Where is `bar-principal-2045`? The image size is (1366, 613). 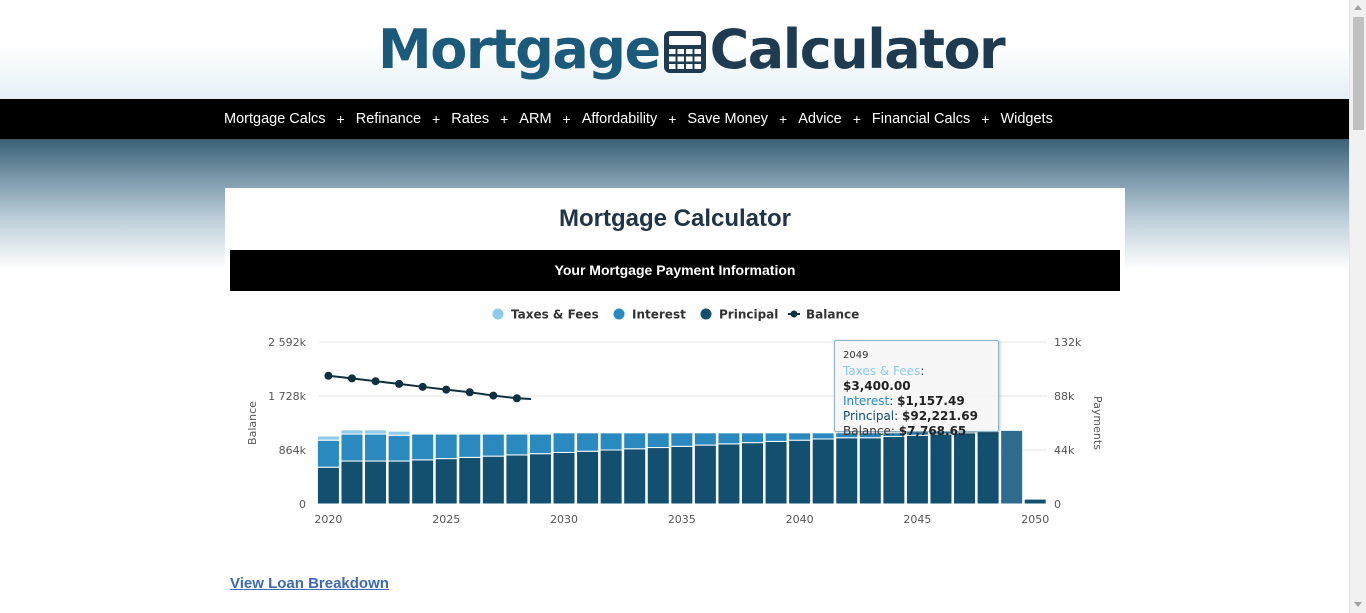
bar-principal-2045 is located at coordinates (917, 469).